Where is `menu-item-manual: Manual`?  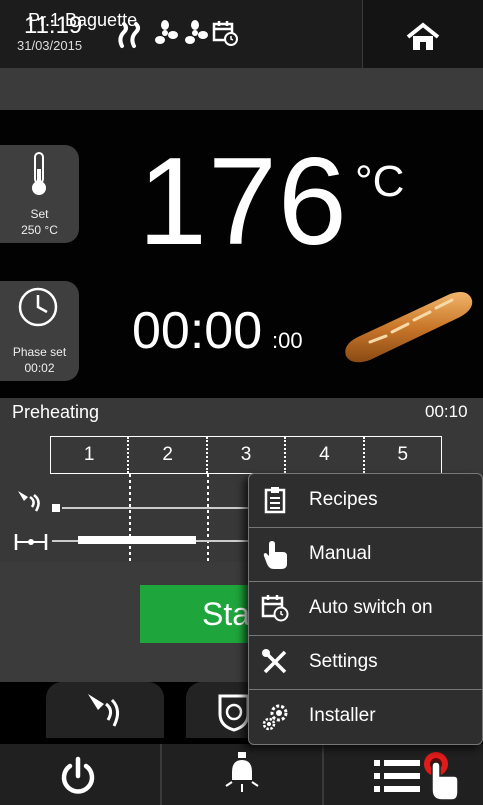
menu-item-manual: Manual is located at coordinates (365, 555).